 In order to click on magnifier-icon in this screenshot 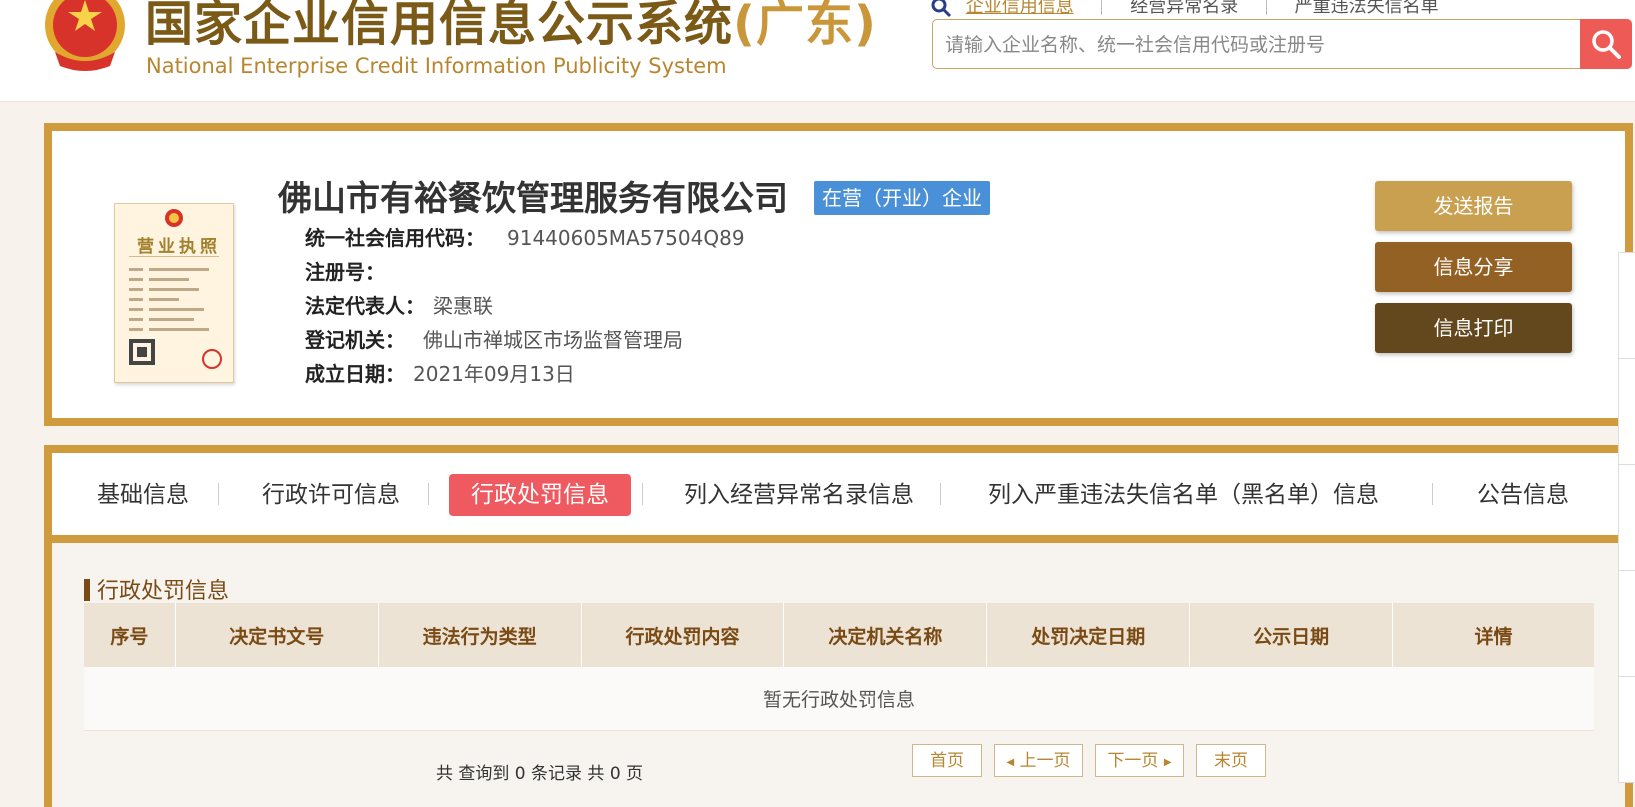, I will do `click(1606, 44)`.